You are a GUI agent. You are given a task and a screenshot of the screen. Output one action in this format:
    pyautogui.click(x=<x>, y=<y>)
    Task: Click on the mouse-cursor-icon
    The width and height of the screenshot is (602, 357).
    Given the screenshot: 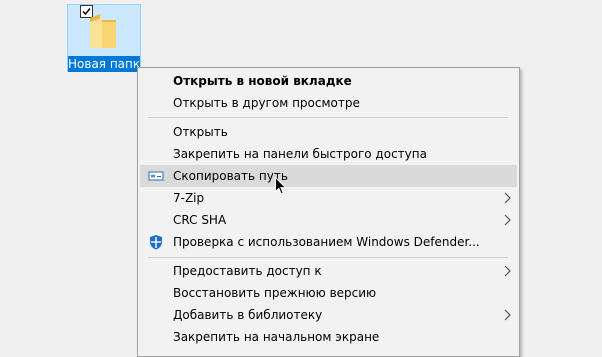 What is the action you would take?
    pyautogui.click(x=281, y=186)
    